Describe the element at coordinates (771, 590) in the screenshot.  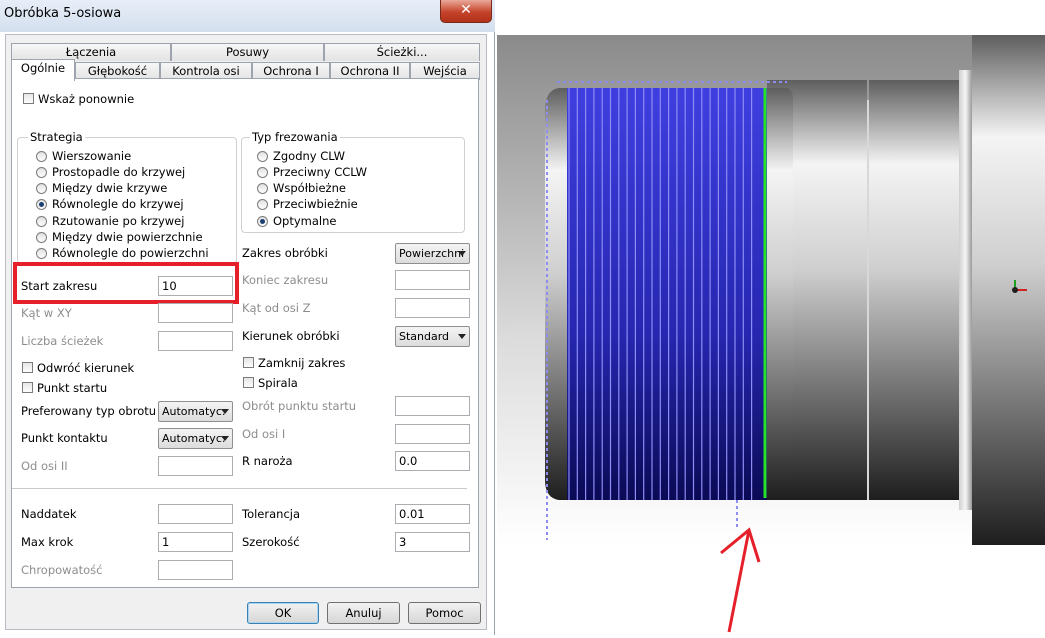
I see `viewport-bottom-white` at that location.